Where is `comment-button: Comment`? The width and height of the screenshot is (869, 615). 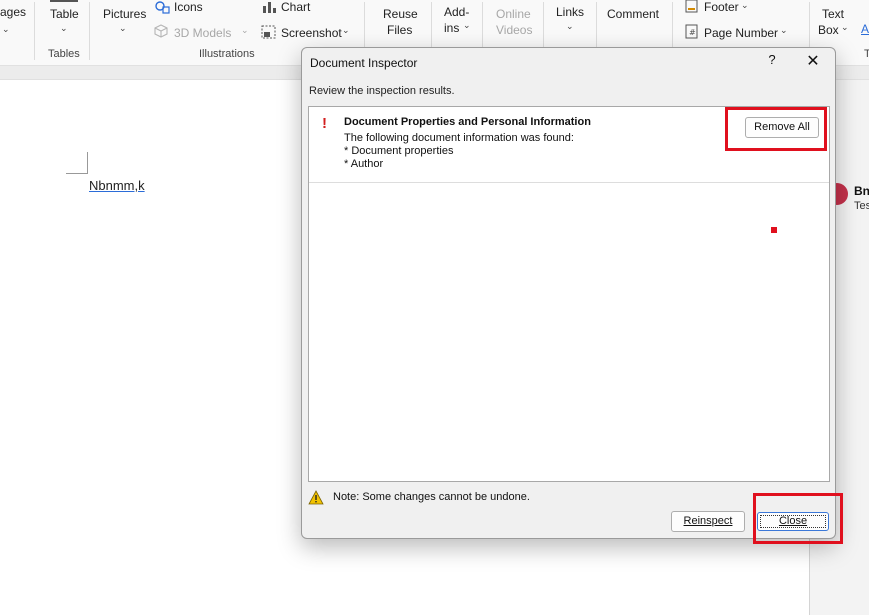 comment-button: Comment is located at coordinates (633, 14).